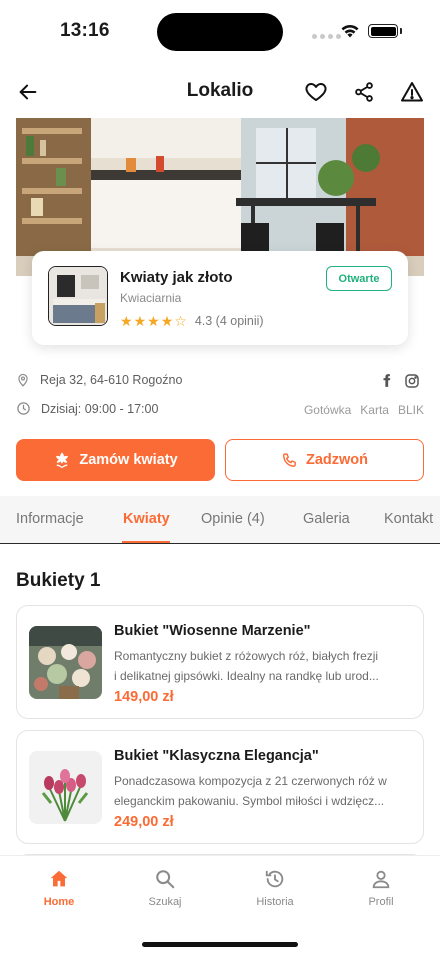 The height and width of the screenshot is (956, 440). Describe the element at coordinates (359, 278) in the screenshot. I see `status-badge: Otwarte` at that location.